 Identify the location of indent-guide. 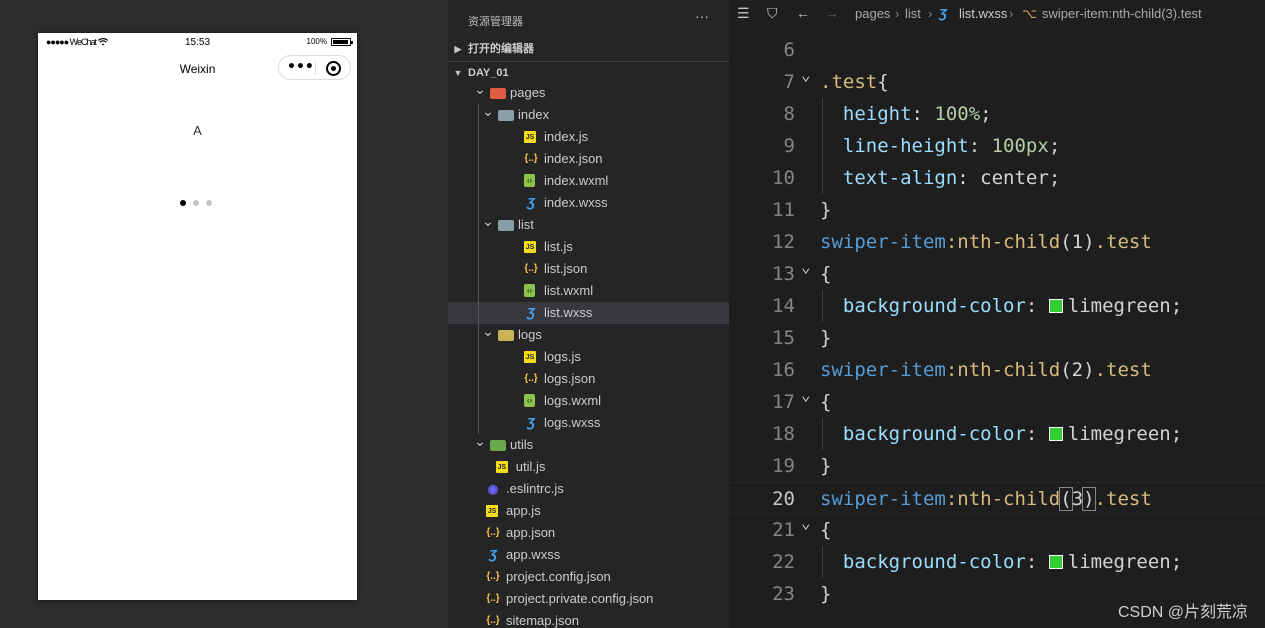
(478, 280).